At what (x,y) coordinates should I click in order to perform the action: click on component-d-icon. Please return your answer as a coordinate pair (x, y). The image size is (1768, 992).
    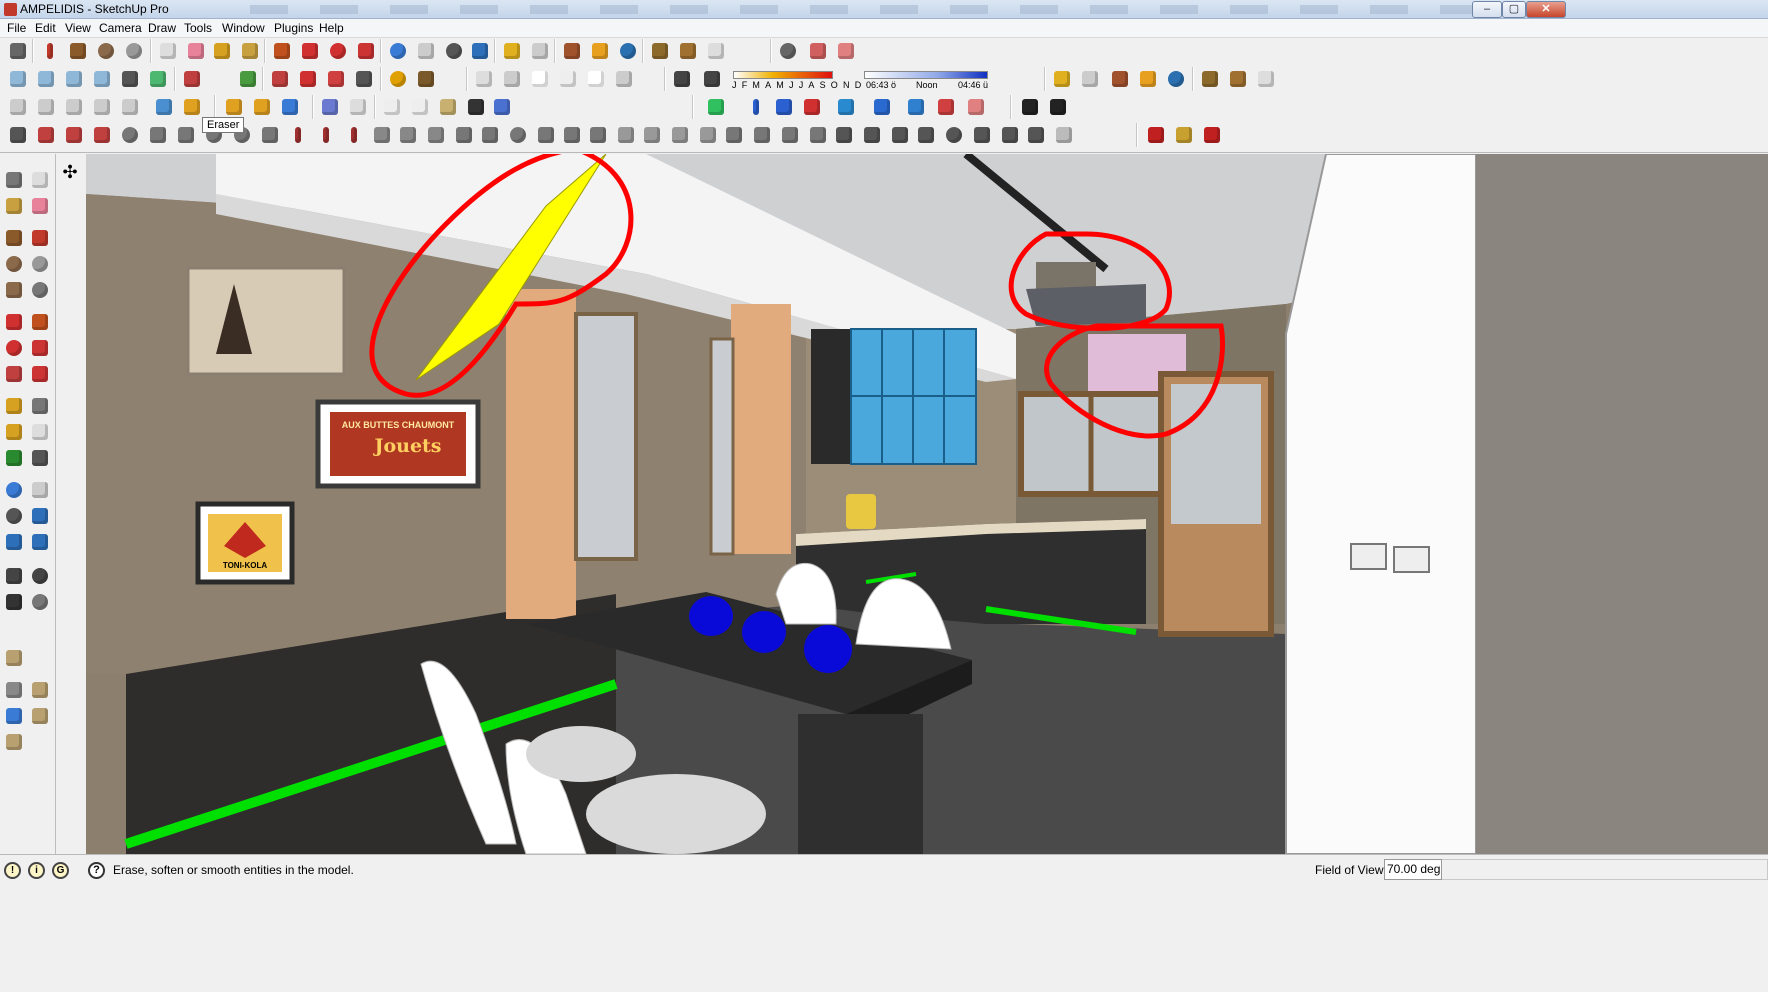
    Looking at the image, I should click on (1210, 79).